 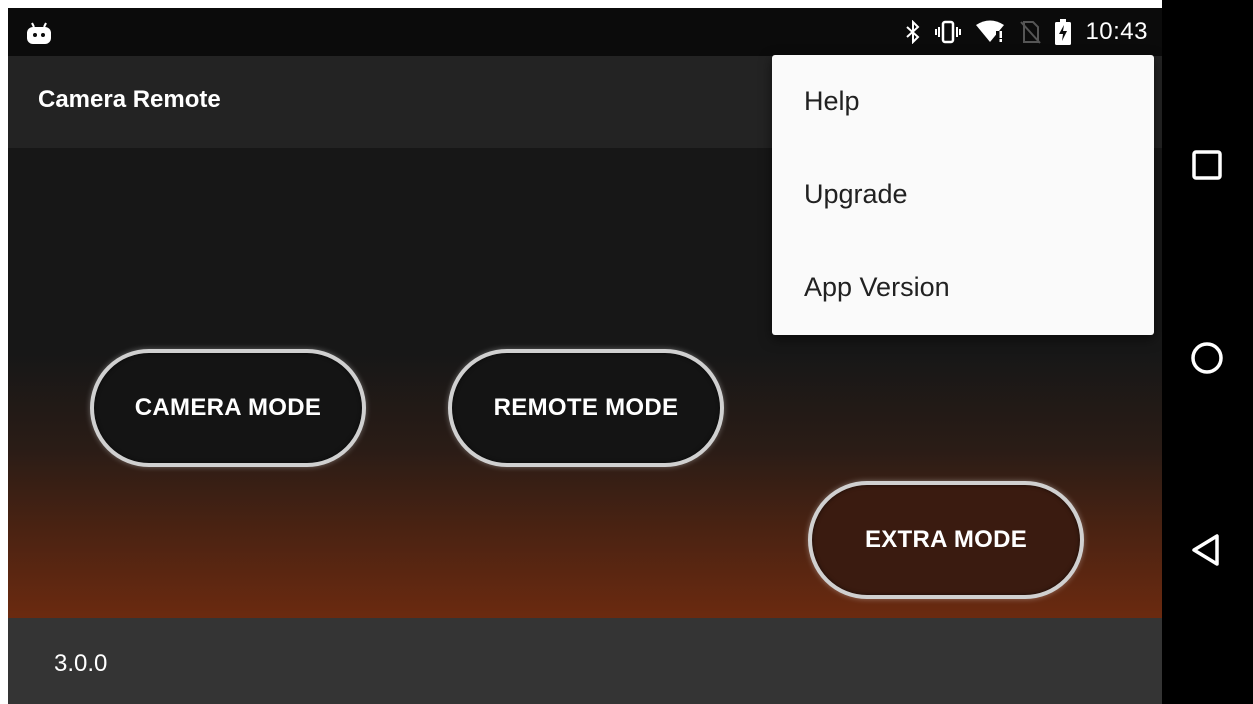 I want to click on battery-charging-icon, so click(x=1063, y=32).